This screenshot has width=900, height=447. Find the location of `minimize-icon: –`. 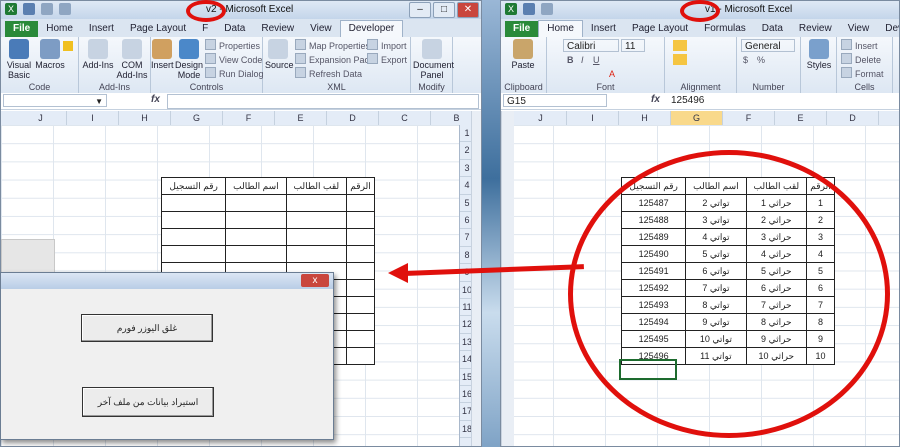

minimize-icon: – is located at coordinates (420, 10).